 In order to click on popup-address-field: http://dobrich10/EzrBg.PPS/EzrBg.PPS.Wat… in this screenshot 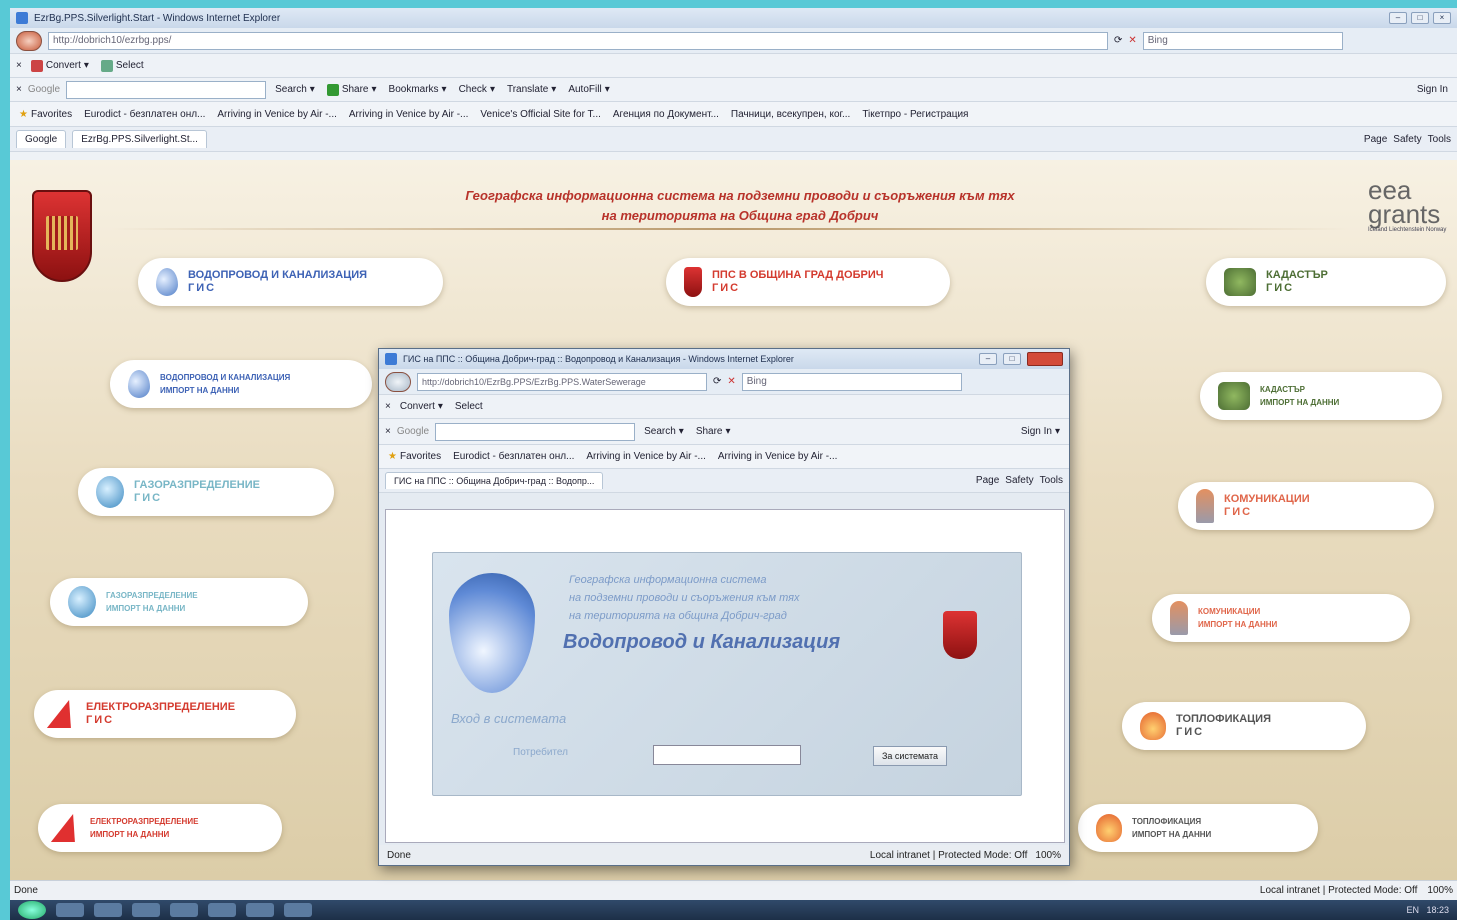, I will do `click(562, 381)`.